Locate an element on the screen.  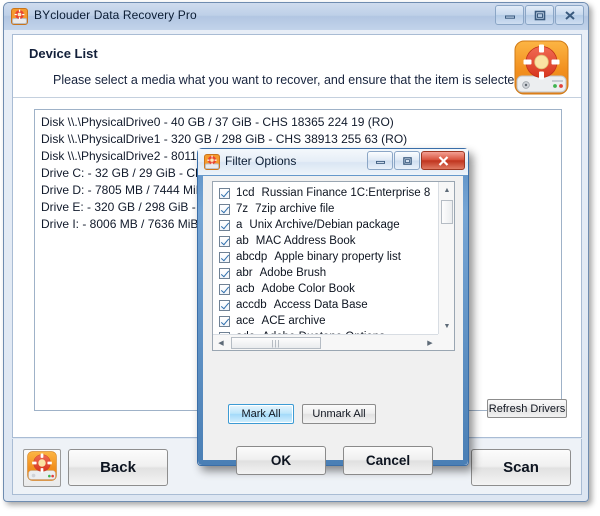
app-title: BYclouder Data Recovery Pro is located at coordinates (115, 15).